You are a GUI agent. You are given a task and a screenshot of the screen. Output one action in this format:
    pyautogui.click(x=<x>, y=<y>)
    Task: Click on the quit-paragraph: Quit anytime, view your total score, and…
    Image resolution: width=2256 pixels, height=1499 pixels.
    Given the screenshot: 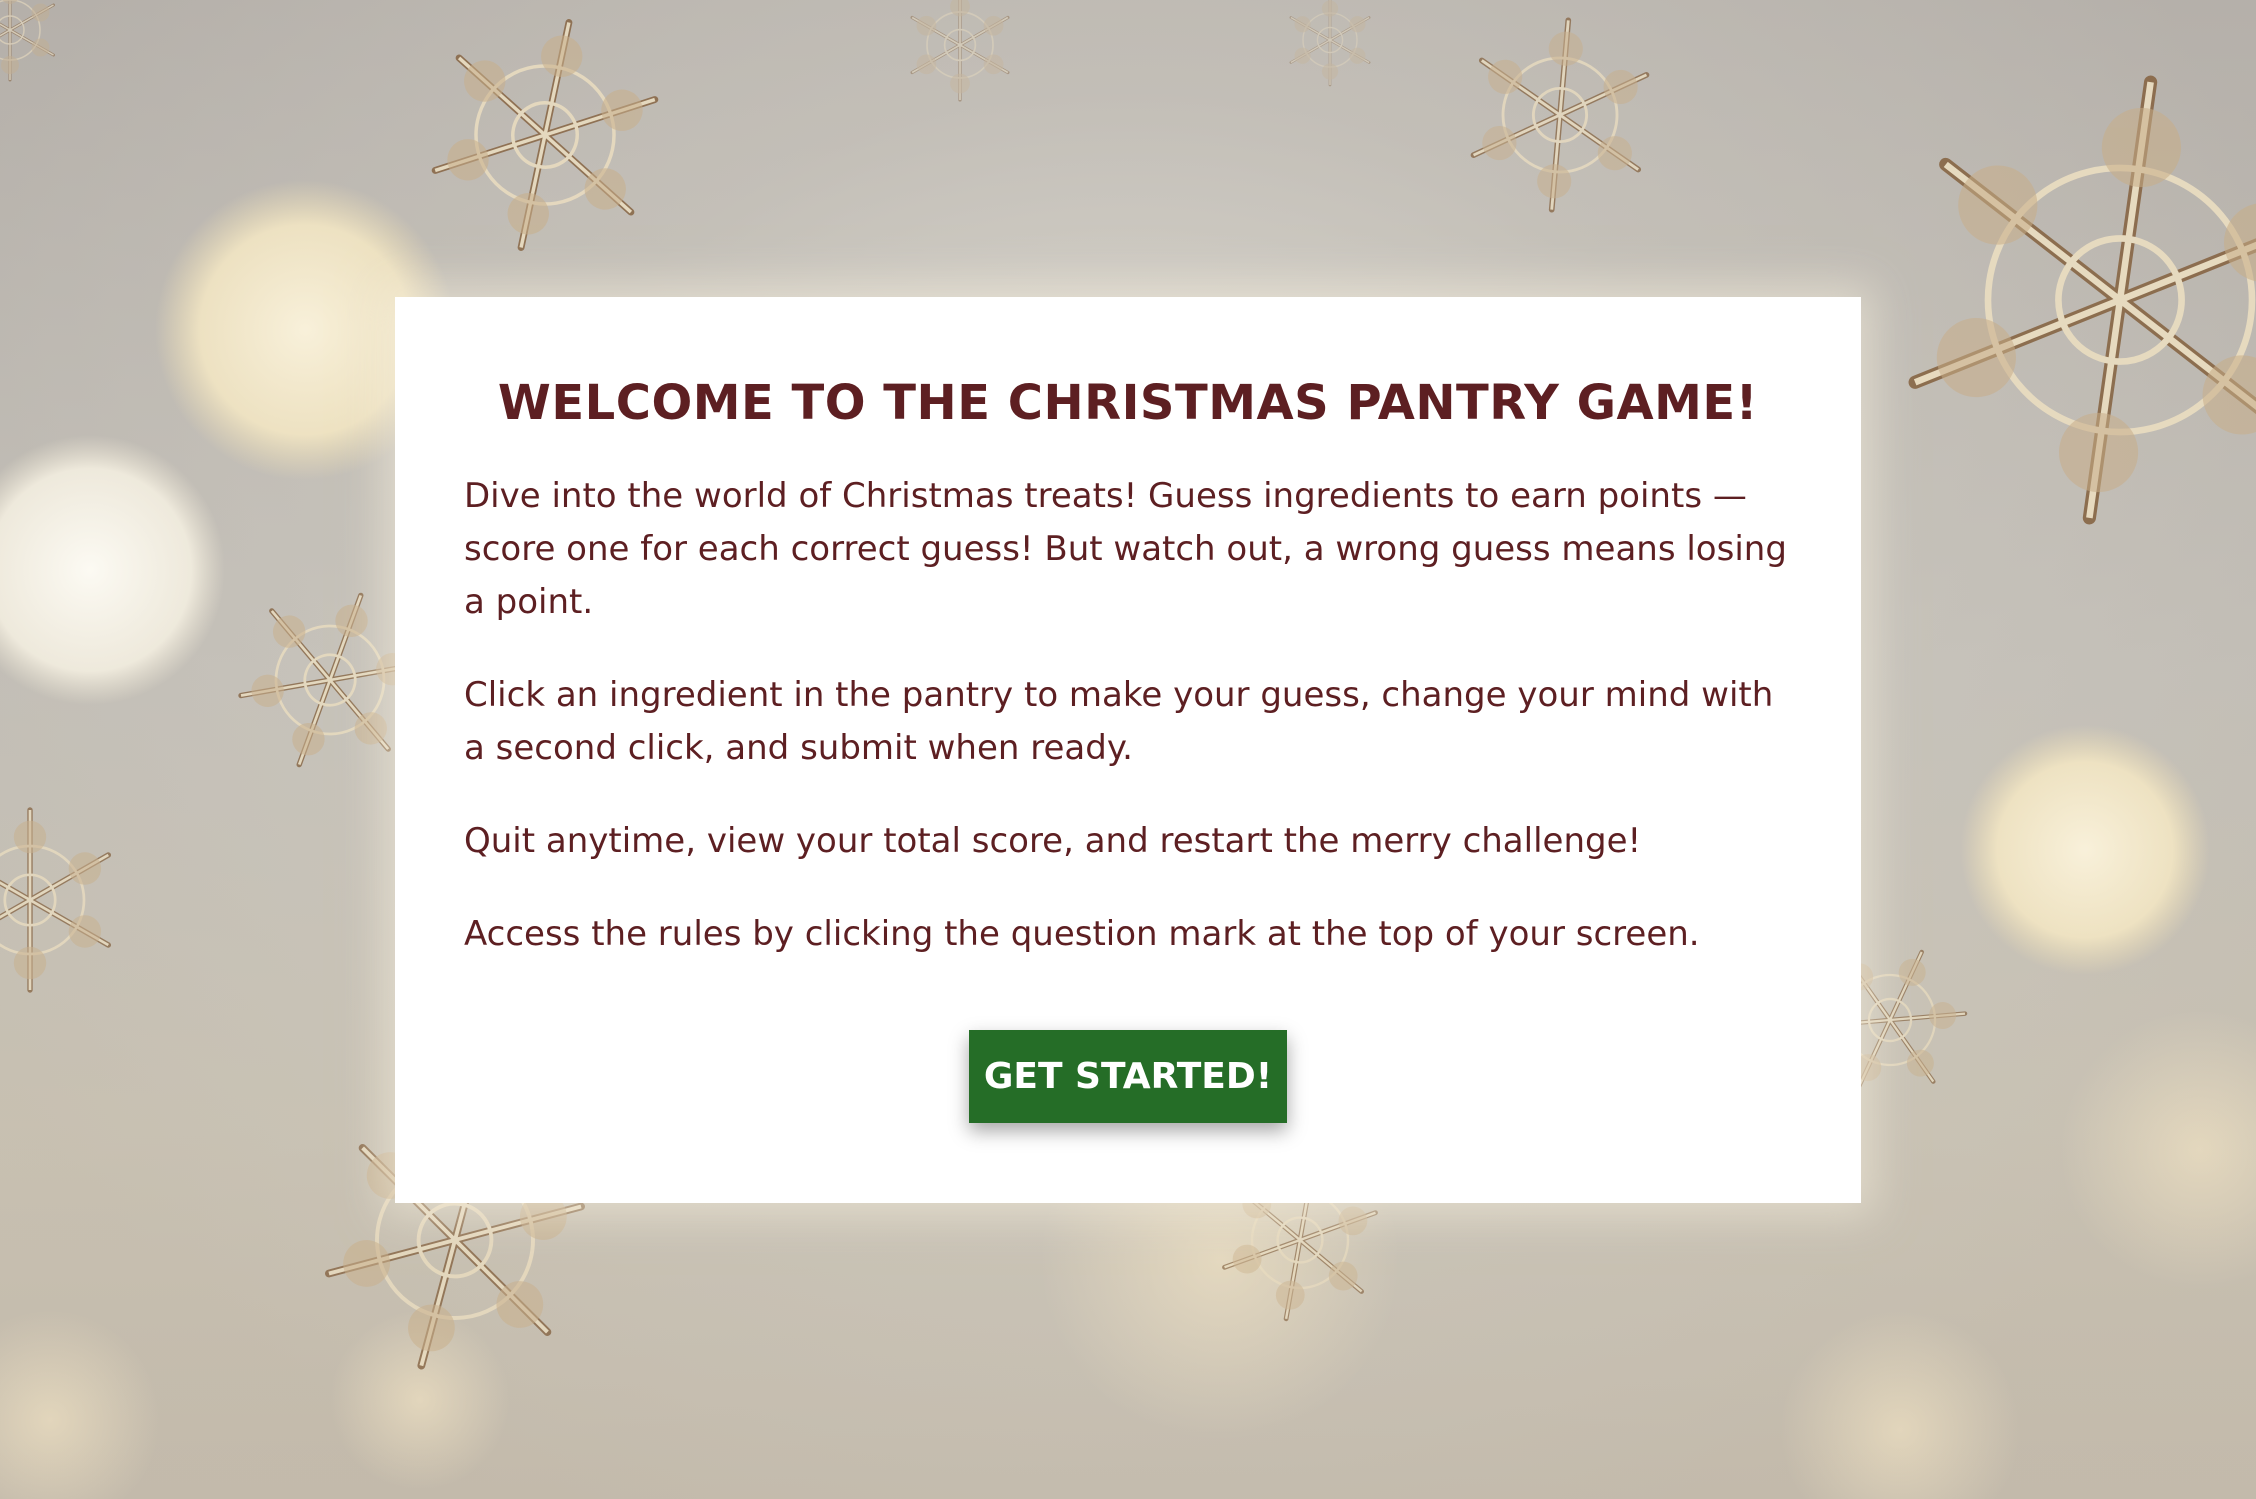 What is the action you would take?
    pyautogui.click(x=1053, y=841)
    